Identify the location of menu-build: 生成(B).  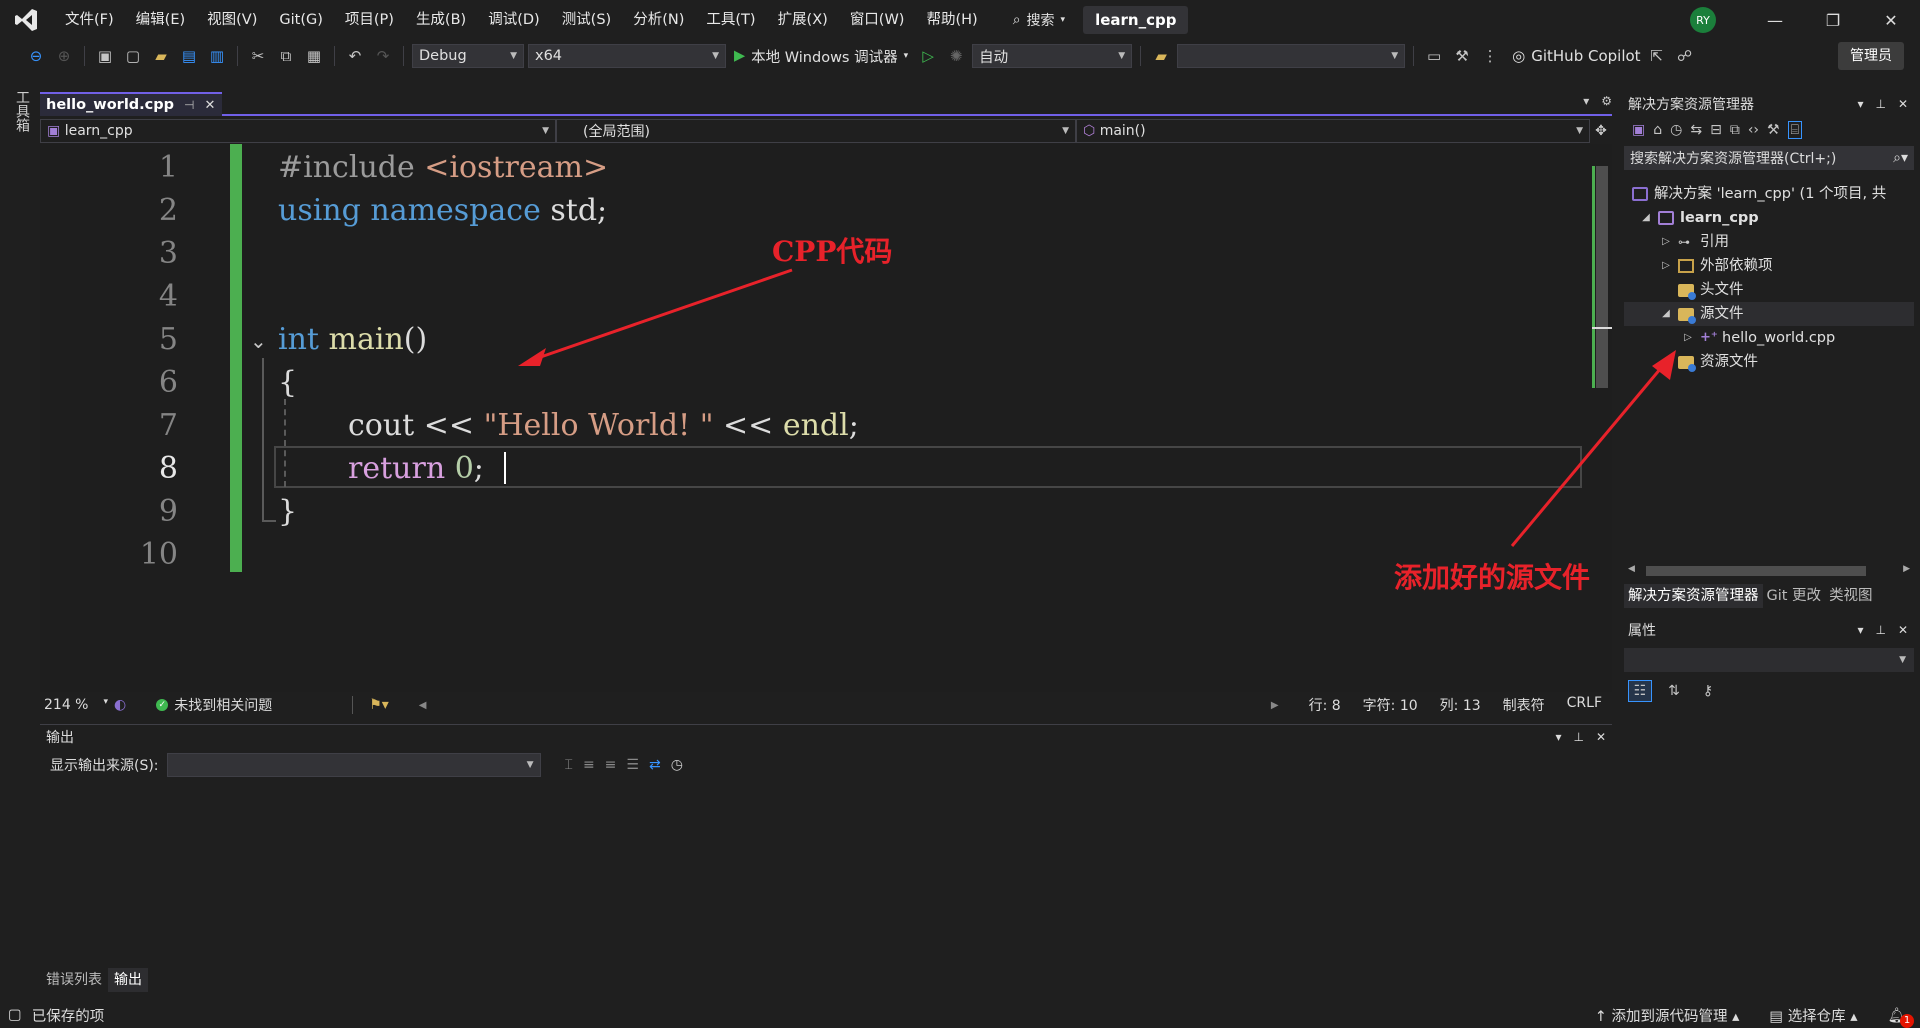
(441, 20).